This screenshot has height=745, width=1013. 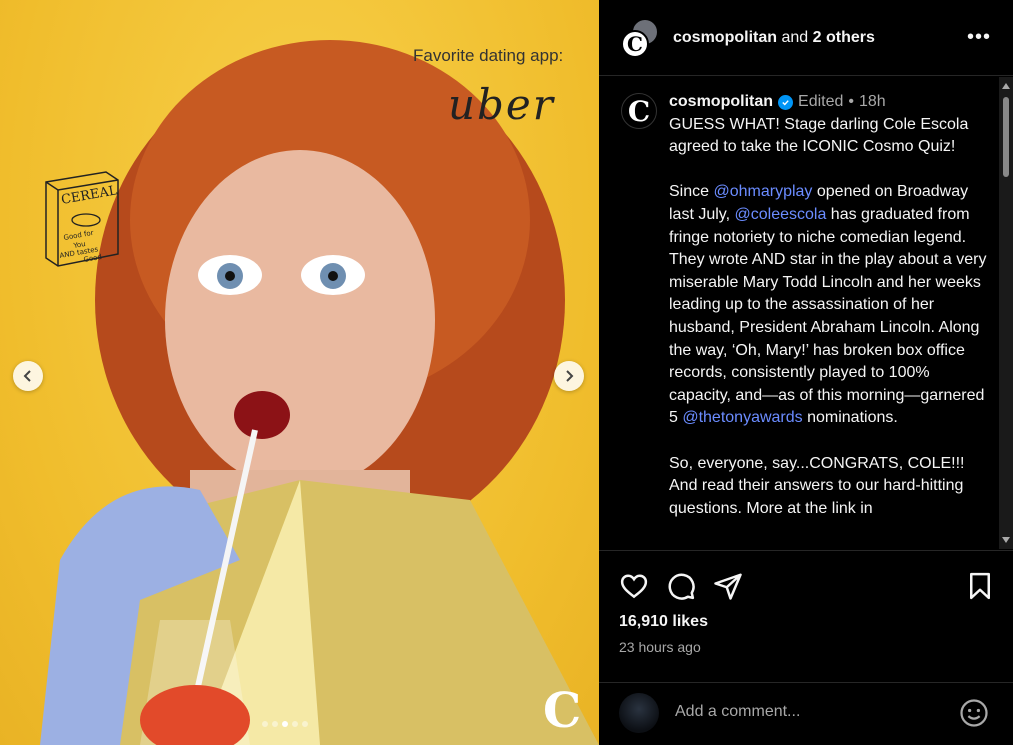 I want to click on likes-count: 16,910 likes, so click(x=663, y=622).